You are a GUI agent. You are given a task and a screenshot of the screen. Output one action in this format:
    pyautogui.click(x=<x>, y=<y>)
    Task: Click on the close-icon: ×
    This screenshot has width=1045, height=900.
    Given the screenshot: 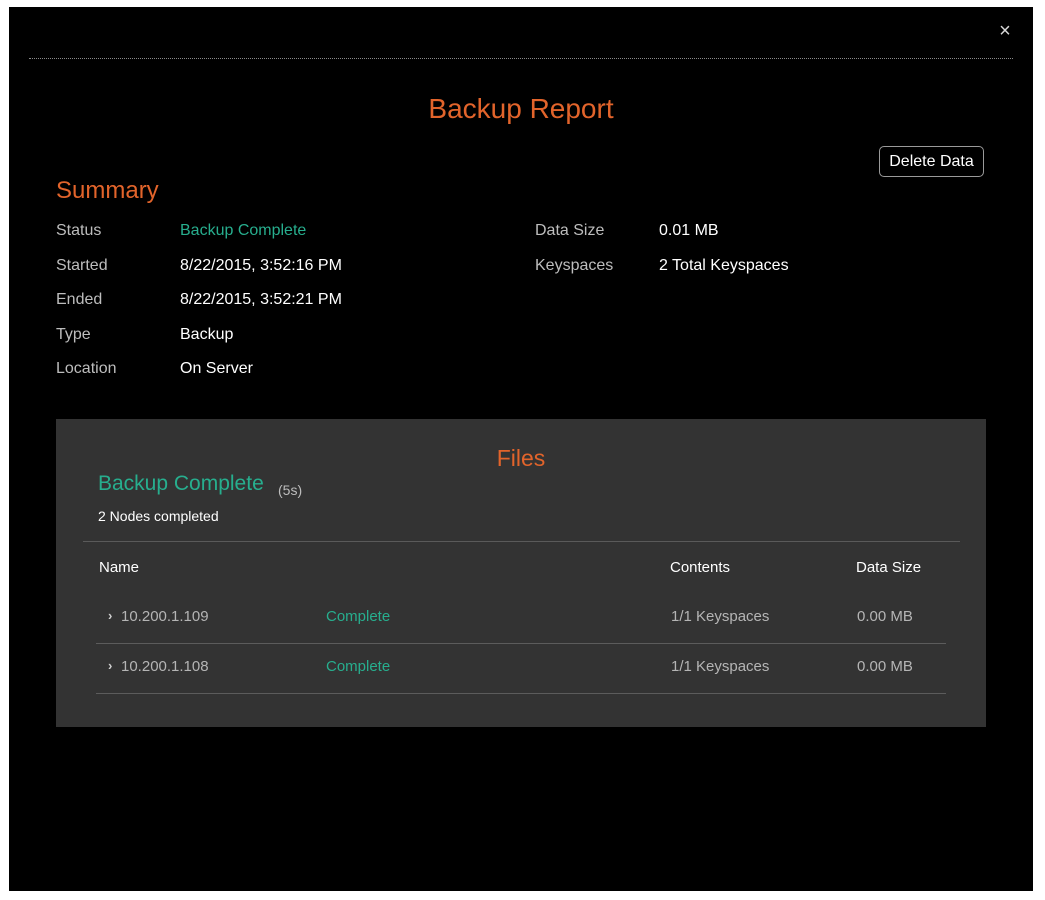 What is the action you would take?
    pyautogui.click(x=1005, y=31)
    